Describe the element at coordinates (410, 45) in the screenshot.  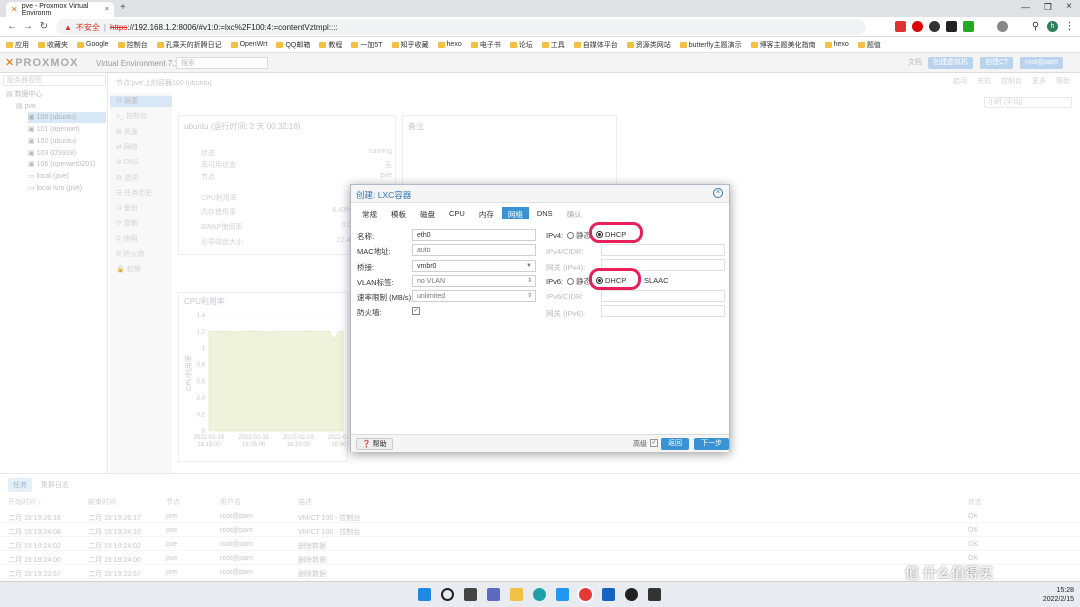
I see `bookmark-item: 知乎收藏` at that location.